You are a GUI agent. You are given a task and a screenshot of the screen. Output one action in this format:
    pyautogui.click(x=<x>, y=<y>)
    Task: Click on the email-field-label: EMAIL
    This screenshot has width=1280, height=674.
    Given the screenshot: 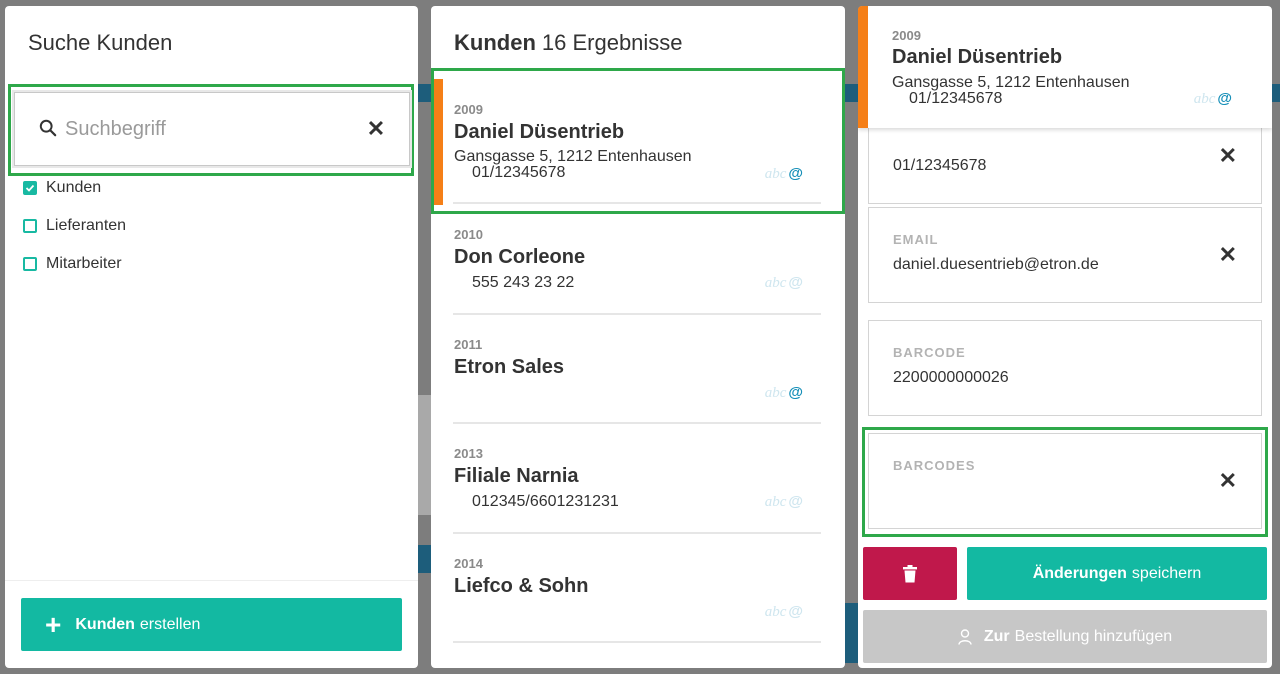 What is the action you would take?
    pyautogui.click(x=916, y=239)
    